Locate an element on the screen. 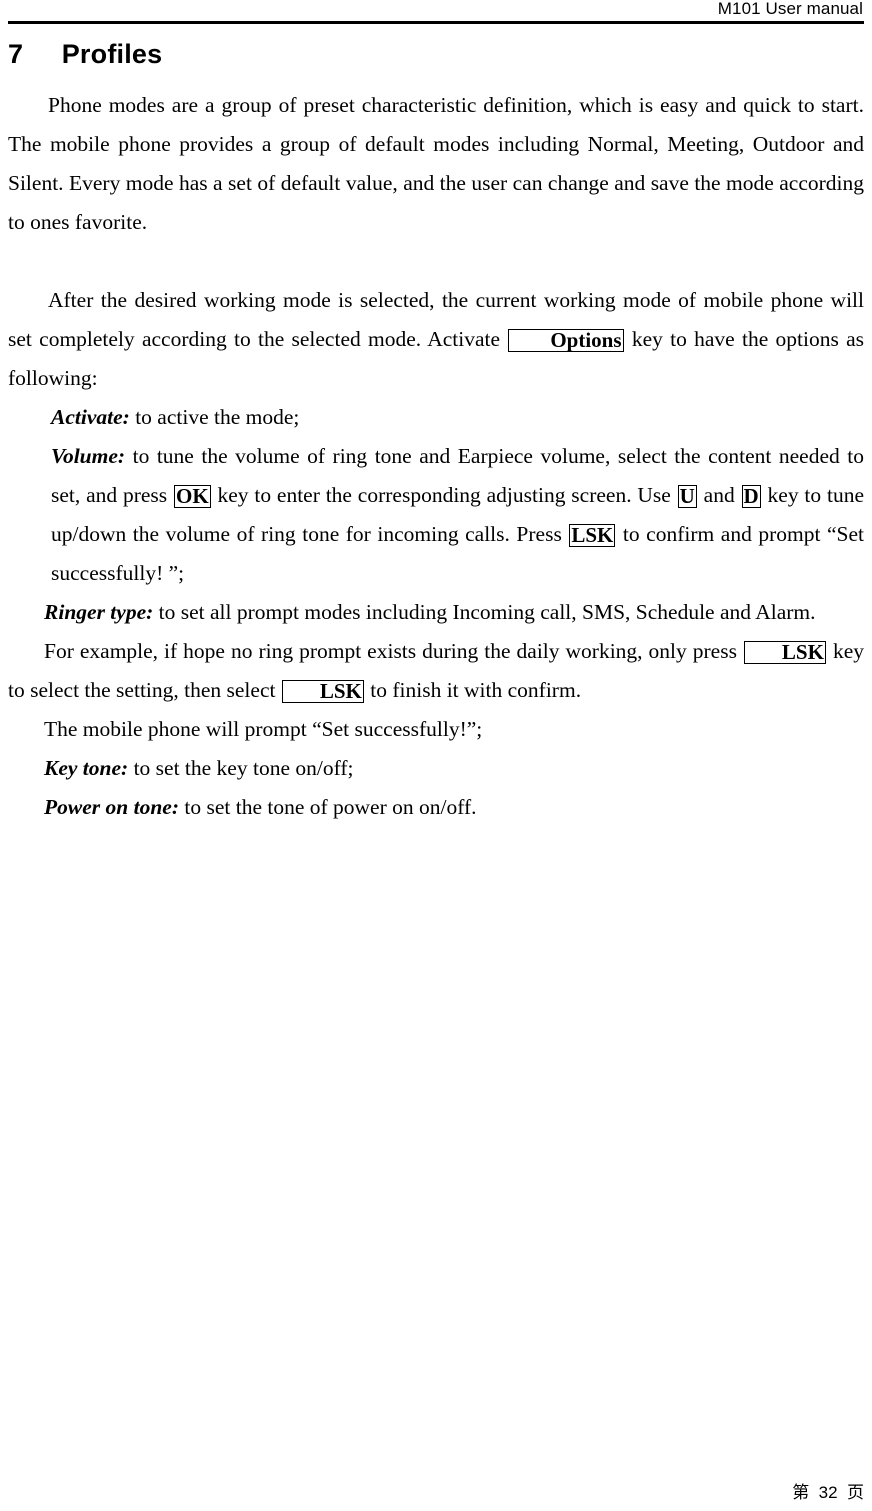 This screenshot has width=872, height=1511. key-lsk-confirm: LSK is located at coordinates (322, 692).